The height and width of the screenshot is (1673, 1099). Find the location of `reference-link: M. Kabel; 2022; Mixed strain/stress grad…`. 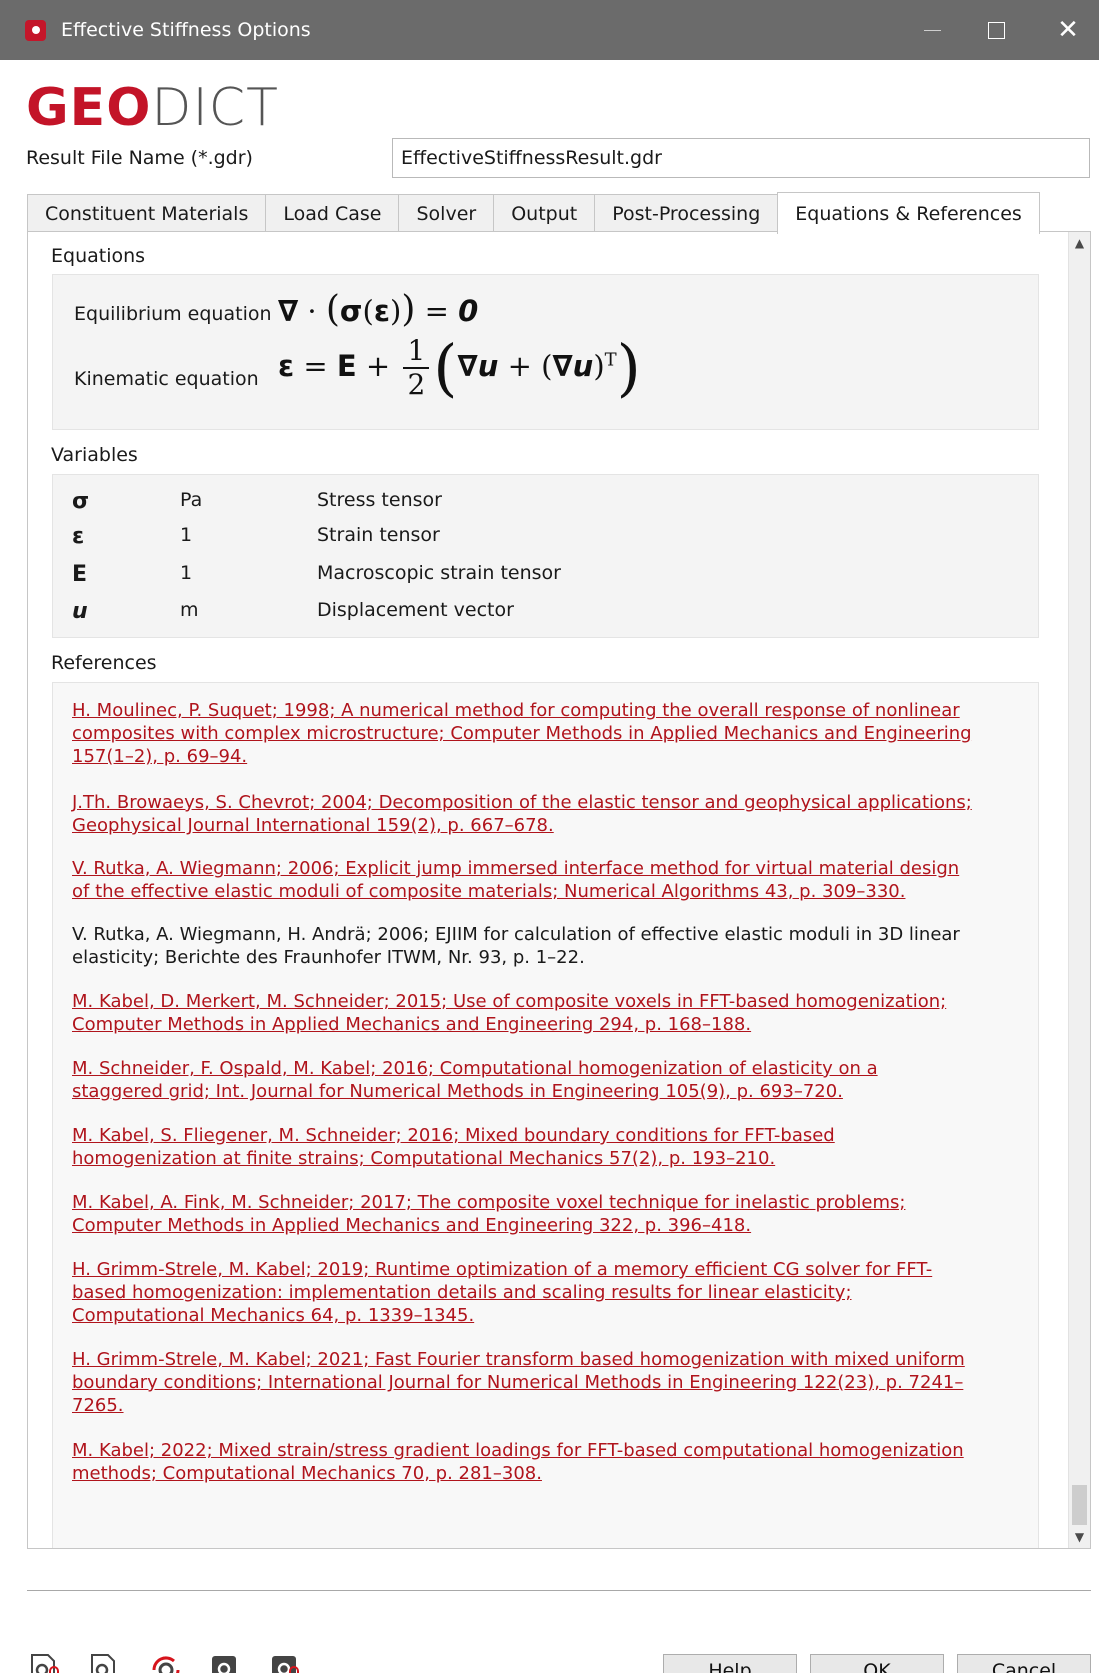

reference-link: M. Kabel; 2022; Mixed strain/stress grad… is located at coordinates (522, 1462).